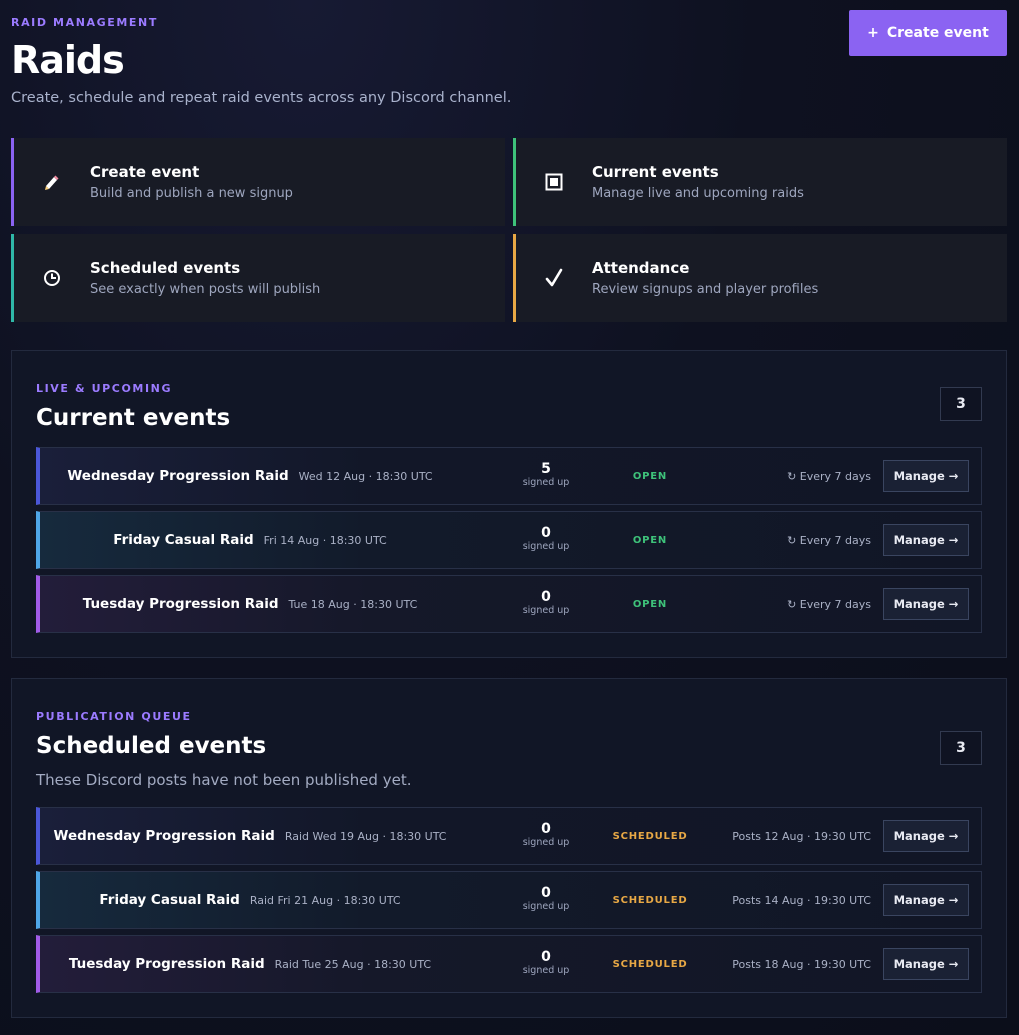 Image resolution: width=1019 pixels, height=1035 pixels. Describe the element at coordinates (52, 278) in the screenshot. I see `clock-icon` at that location.